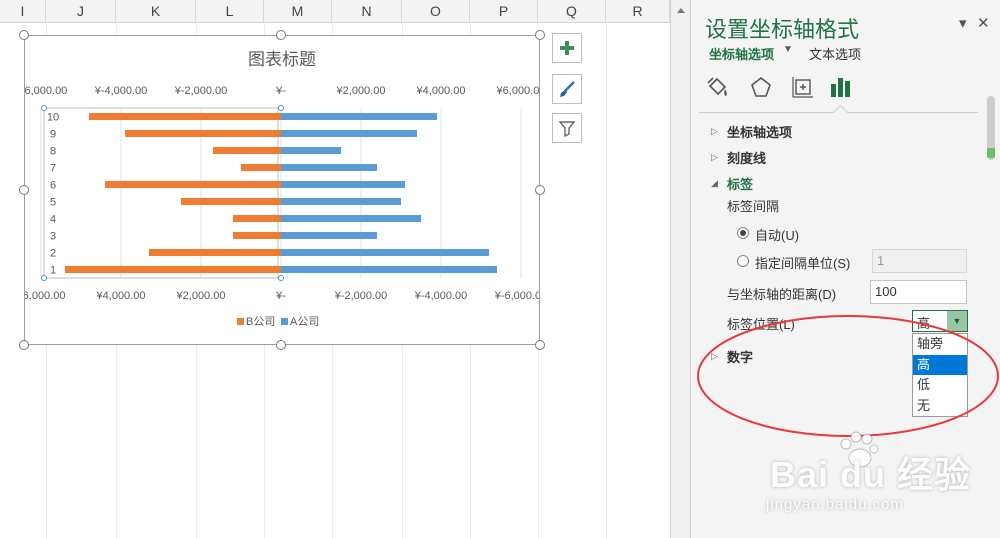  I want to click on top-axis-tick-label: ¥4,000.00, so click(441, 91).